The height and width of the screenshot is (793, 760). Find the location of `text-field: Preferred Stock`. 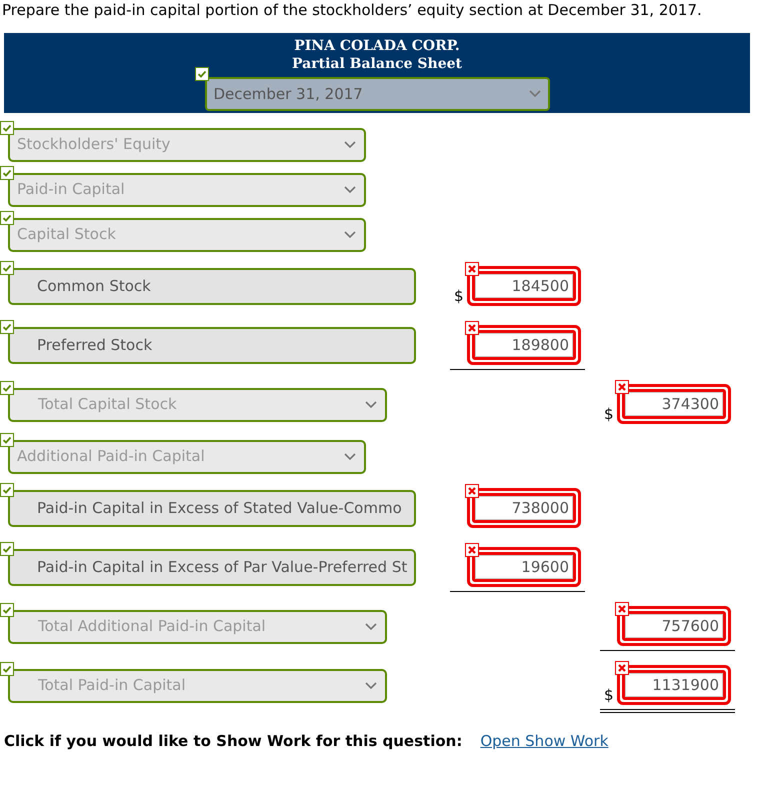

text-field: Preferred Stock is located at coordinates (212, 345).